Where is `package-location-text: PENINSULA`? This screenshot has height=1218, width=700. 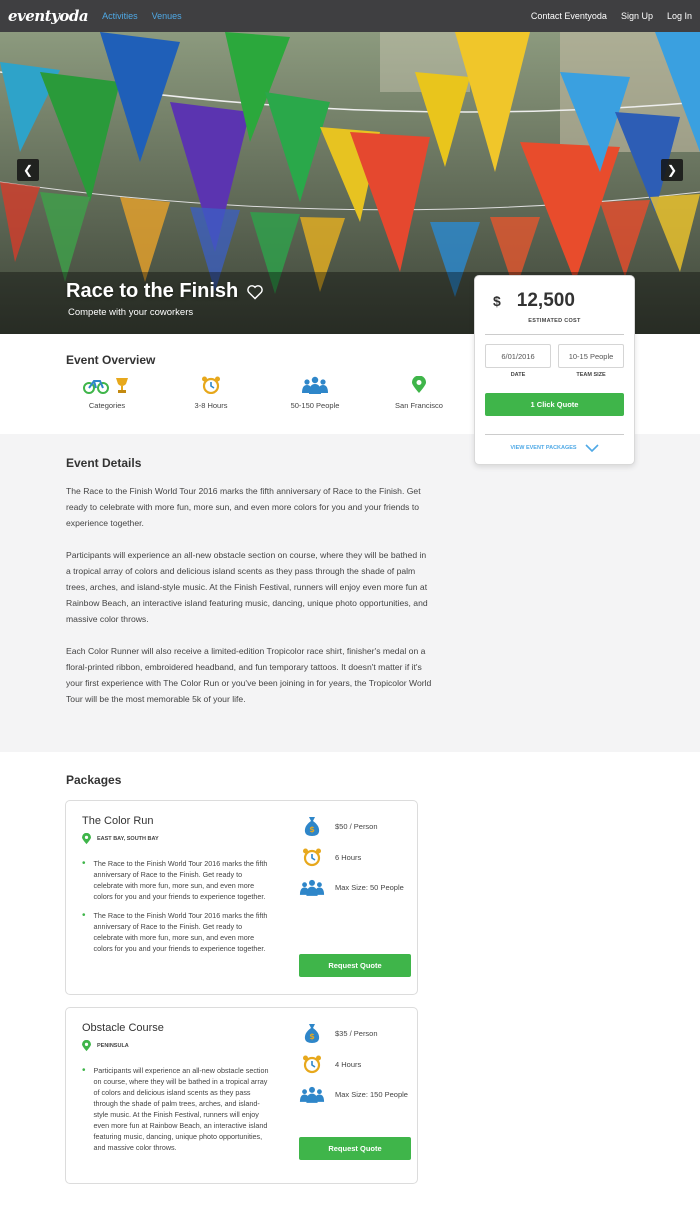
package-location-text: PENINSULA is located at coordinates (113, 1046).